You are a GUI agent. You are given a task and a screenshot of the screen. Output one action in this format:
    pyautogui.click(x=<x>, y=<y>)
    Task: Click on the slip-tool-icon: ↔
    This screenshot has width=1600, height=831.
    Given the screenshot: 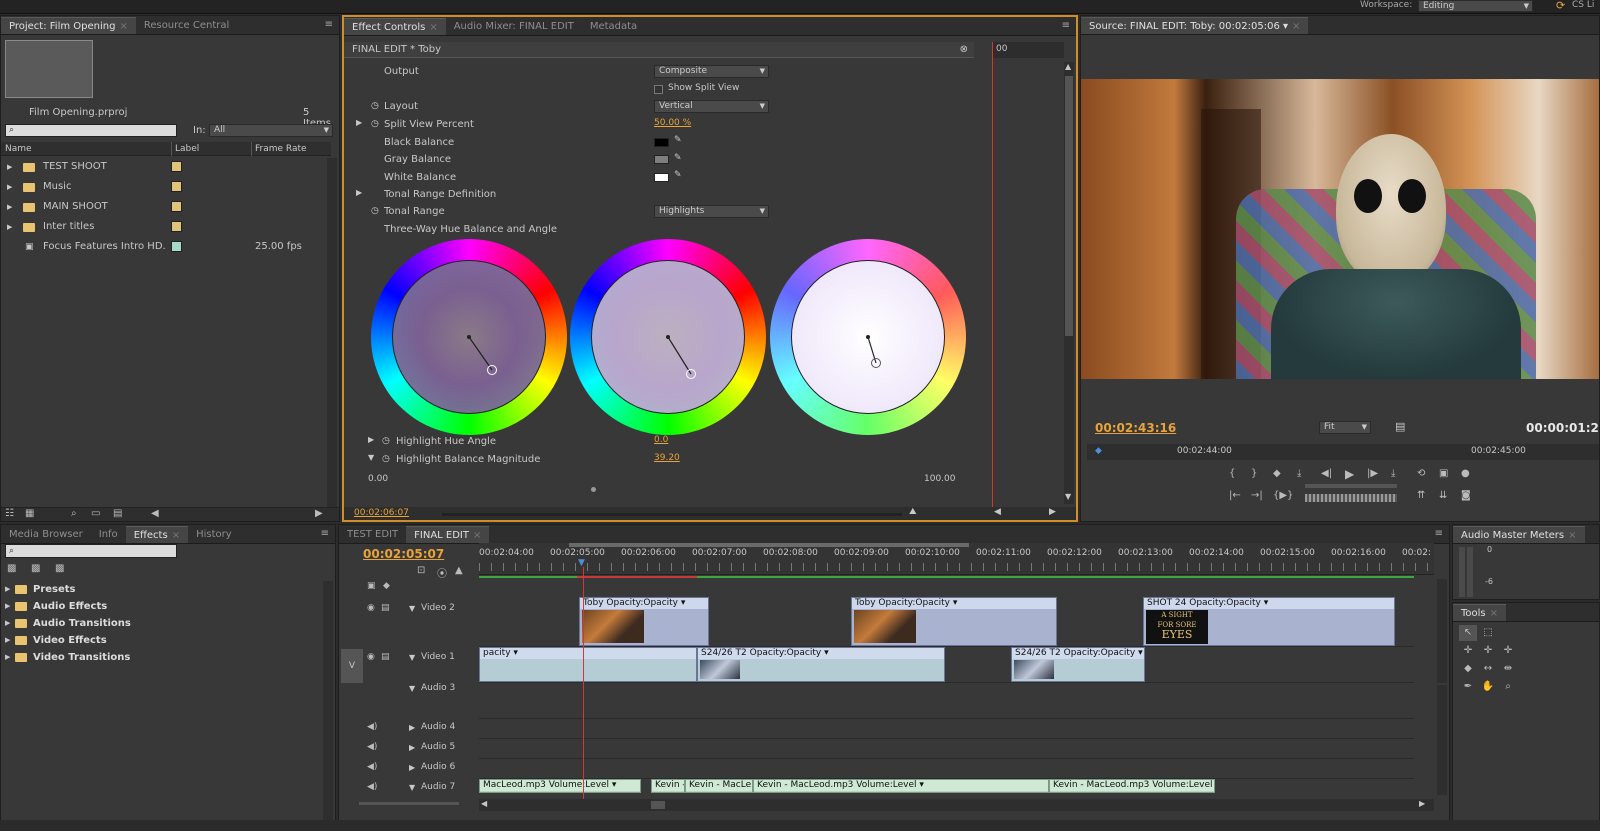 What is the action you would take?
    pyautogui.click(x=1488, y=669)
    